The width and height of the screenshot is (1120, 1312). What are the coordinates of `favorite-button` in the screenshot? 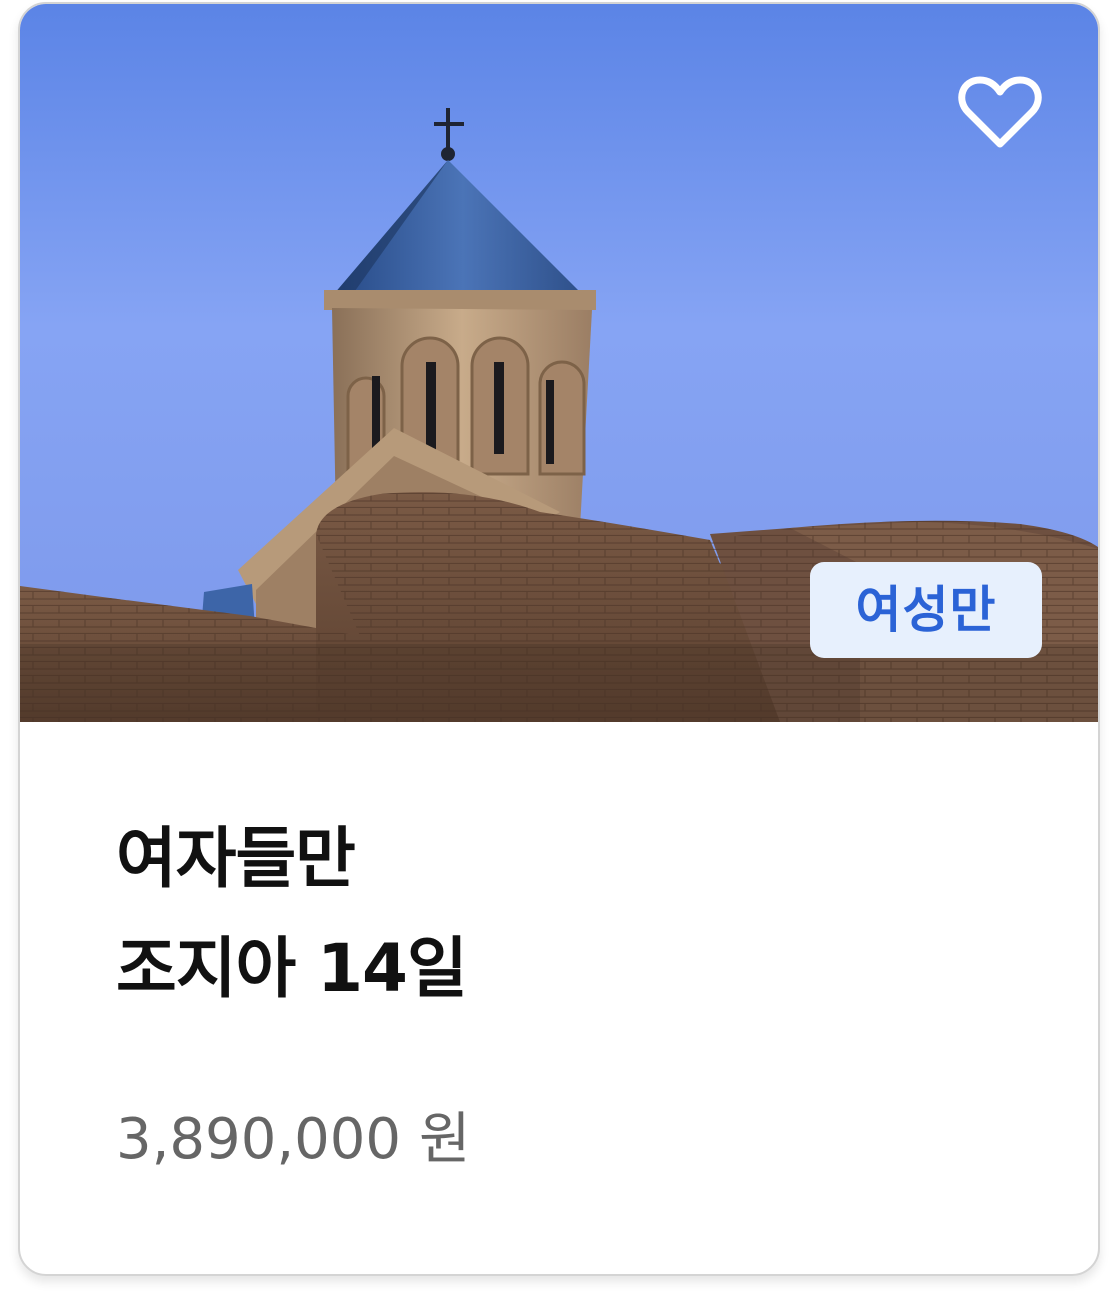 It's located at (1000, 112).